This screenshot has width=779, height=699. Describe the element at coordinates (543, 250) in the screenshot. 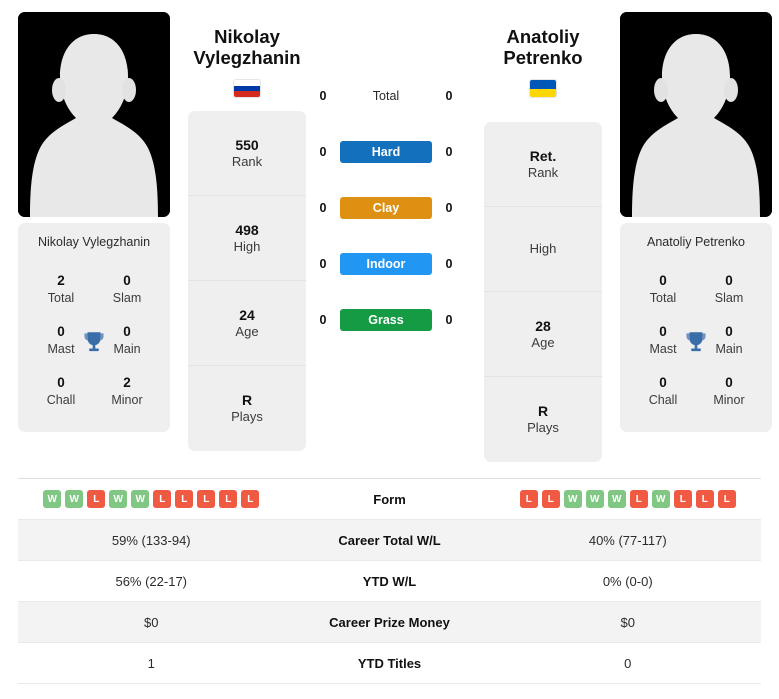

I see `right-high-row: High` at that location.